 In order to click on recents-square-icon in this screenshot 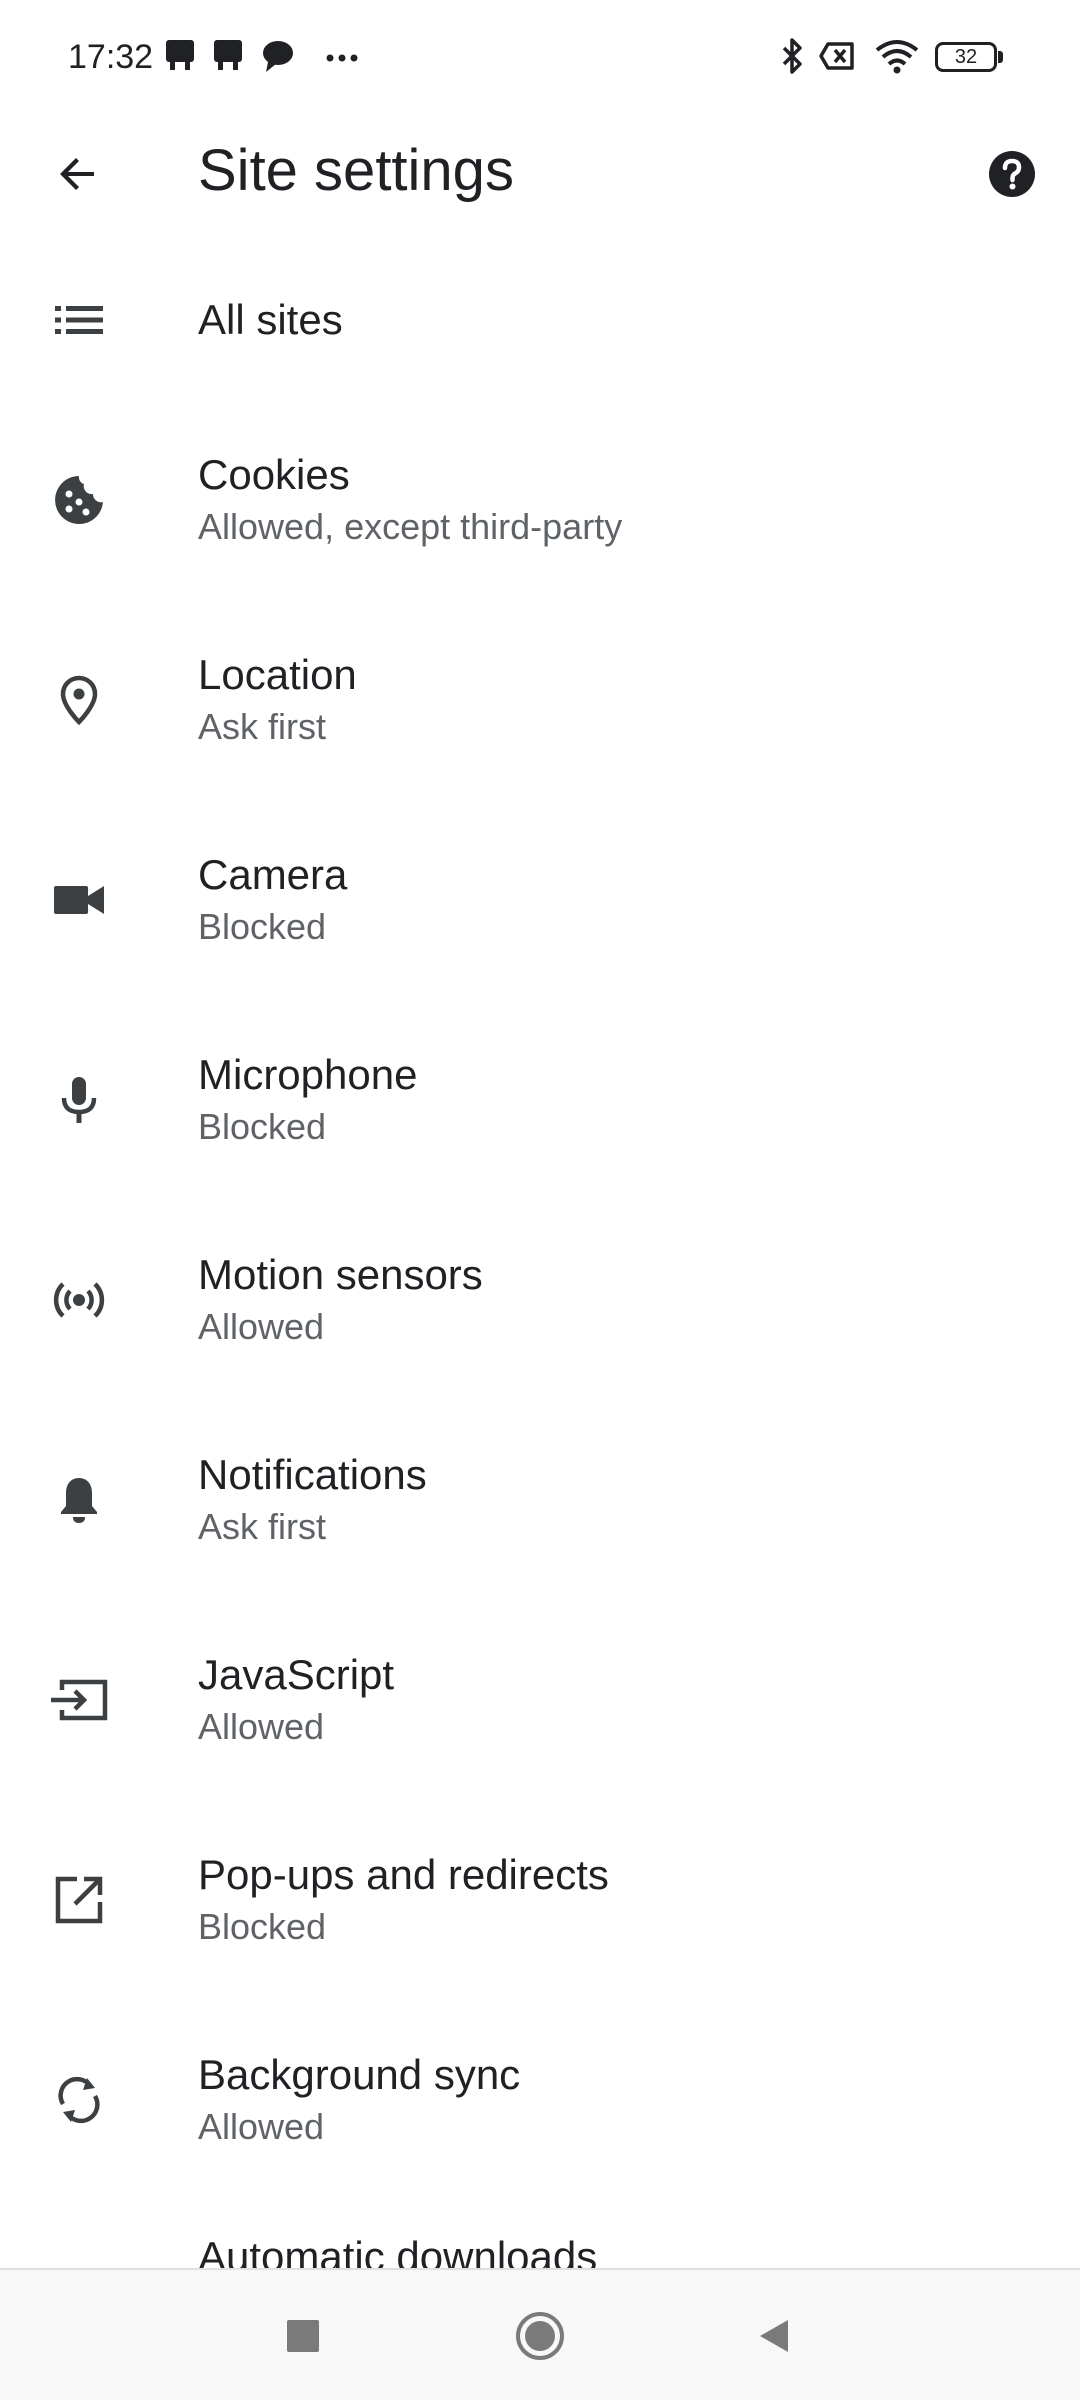, I will do `click(303, 2336)`.